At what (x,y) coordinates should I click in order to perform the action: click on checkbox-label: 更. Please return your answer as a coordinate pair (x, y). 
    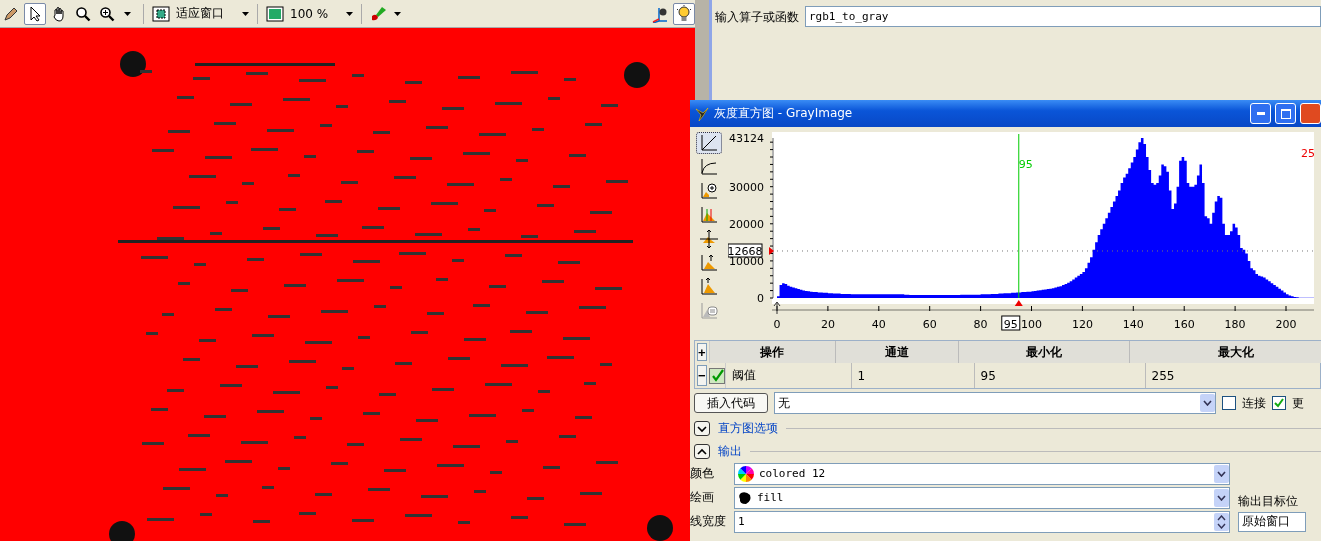
    Looking at the image, I should click on (1298, 403).